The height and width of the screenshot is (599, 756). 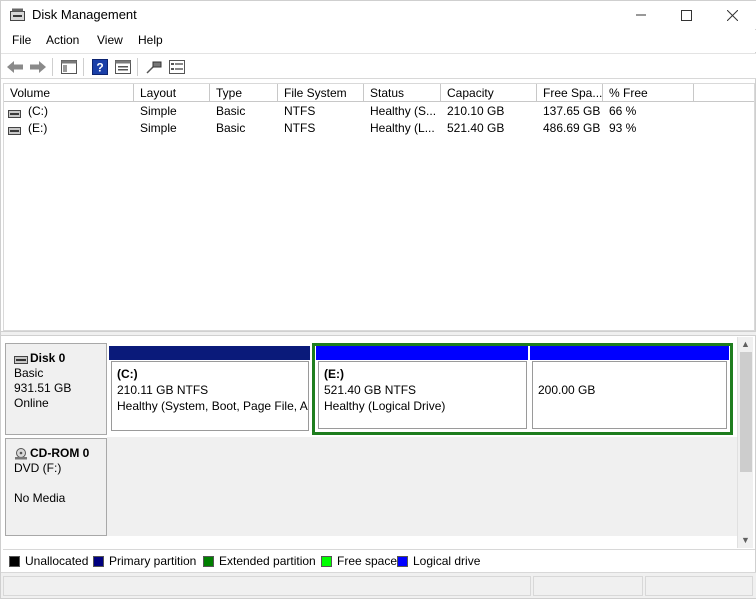 What do you see at coordinates (641, 15) in the screenshot?
I see `minimize-button` at bounding box center [641, 15].